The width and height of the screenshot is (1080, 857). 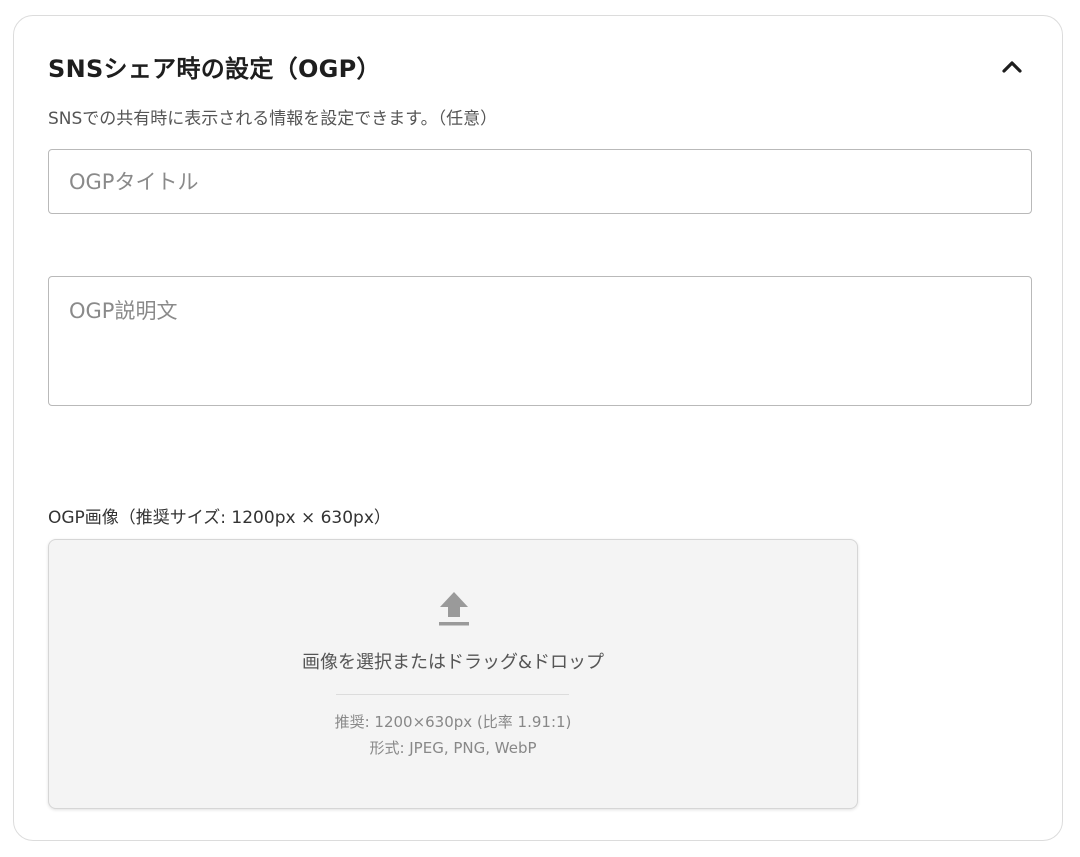 What do you see at coordinates (540, 181) in the screenshot?
I see `ogp-title-input` at bounding box center [540, 181].